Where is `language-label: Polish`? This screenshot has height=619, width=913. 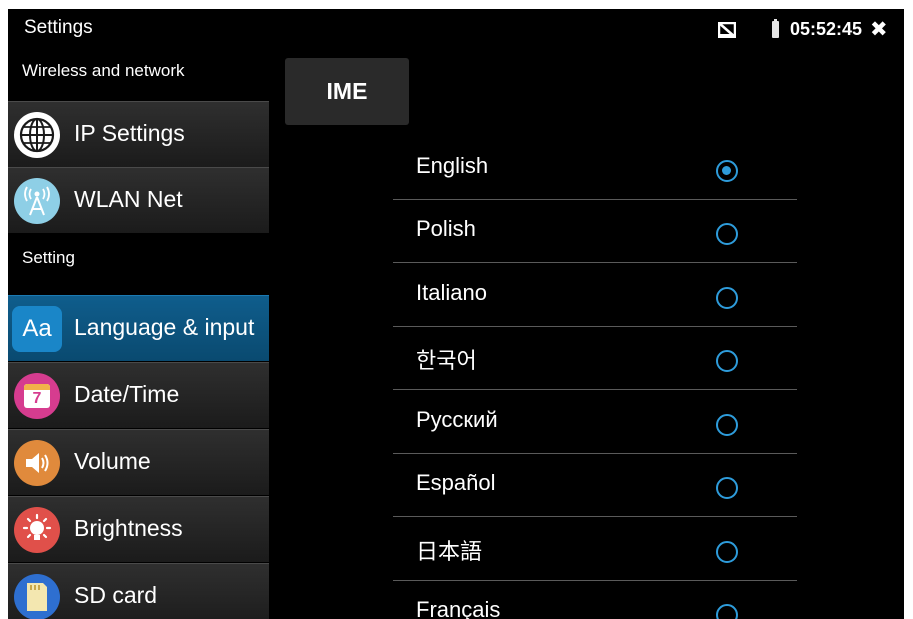
language-label: Polish is located at coordinates (446, 228).